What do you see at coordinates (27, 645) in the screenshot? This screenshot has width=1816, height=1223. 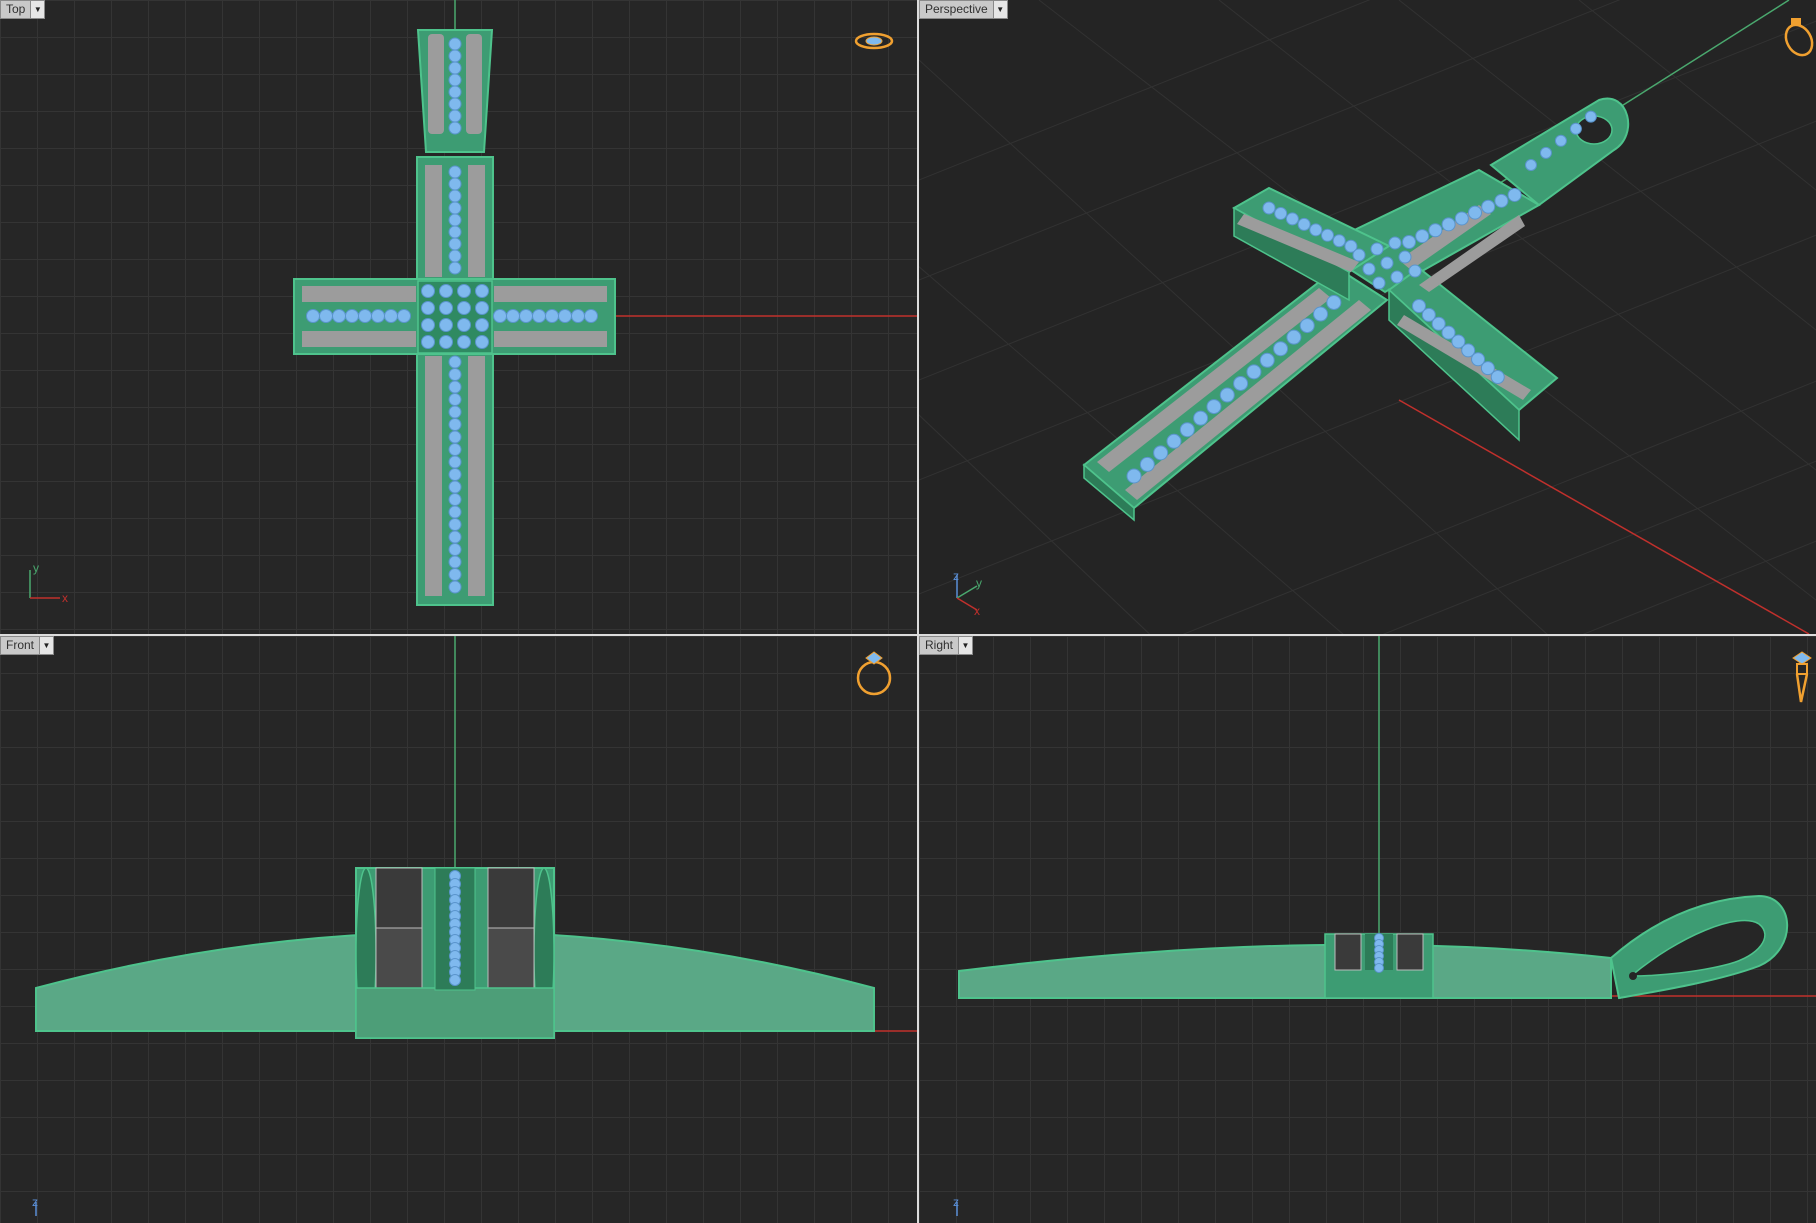 I see `viewport-tab-front: Front ▼` at bounding box center [27, 645].